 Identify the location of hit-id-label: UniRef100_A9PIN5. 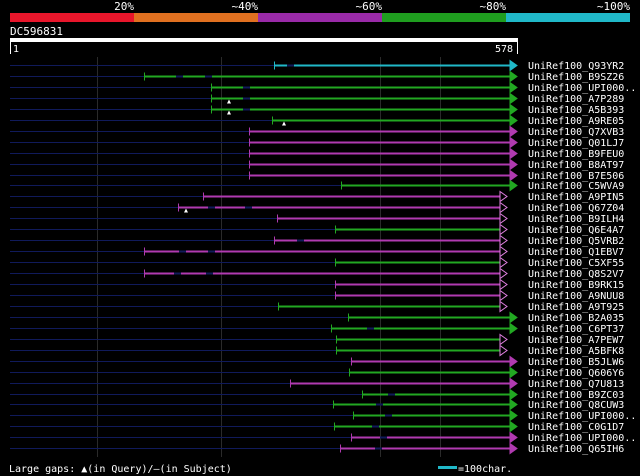
(576, 197).